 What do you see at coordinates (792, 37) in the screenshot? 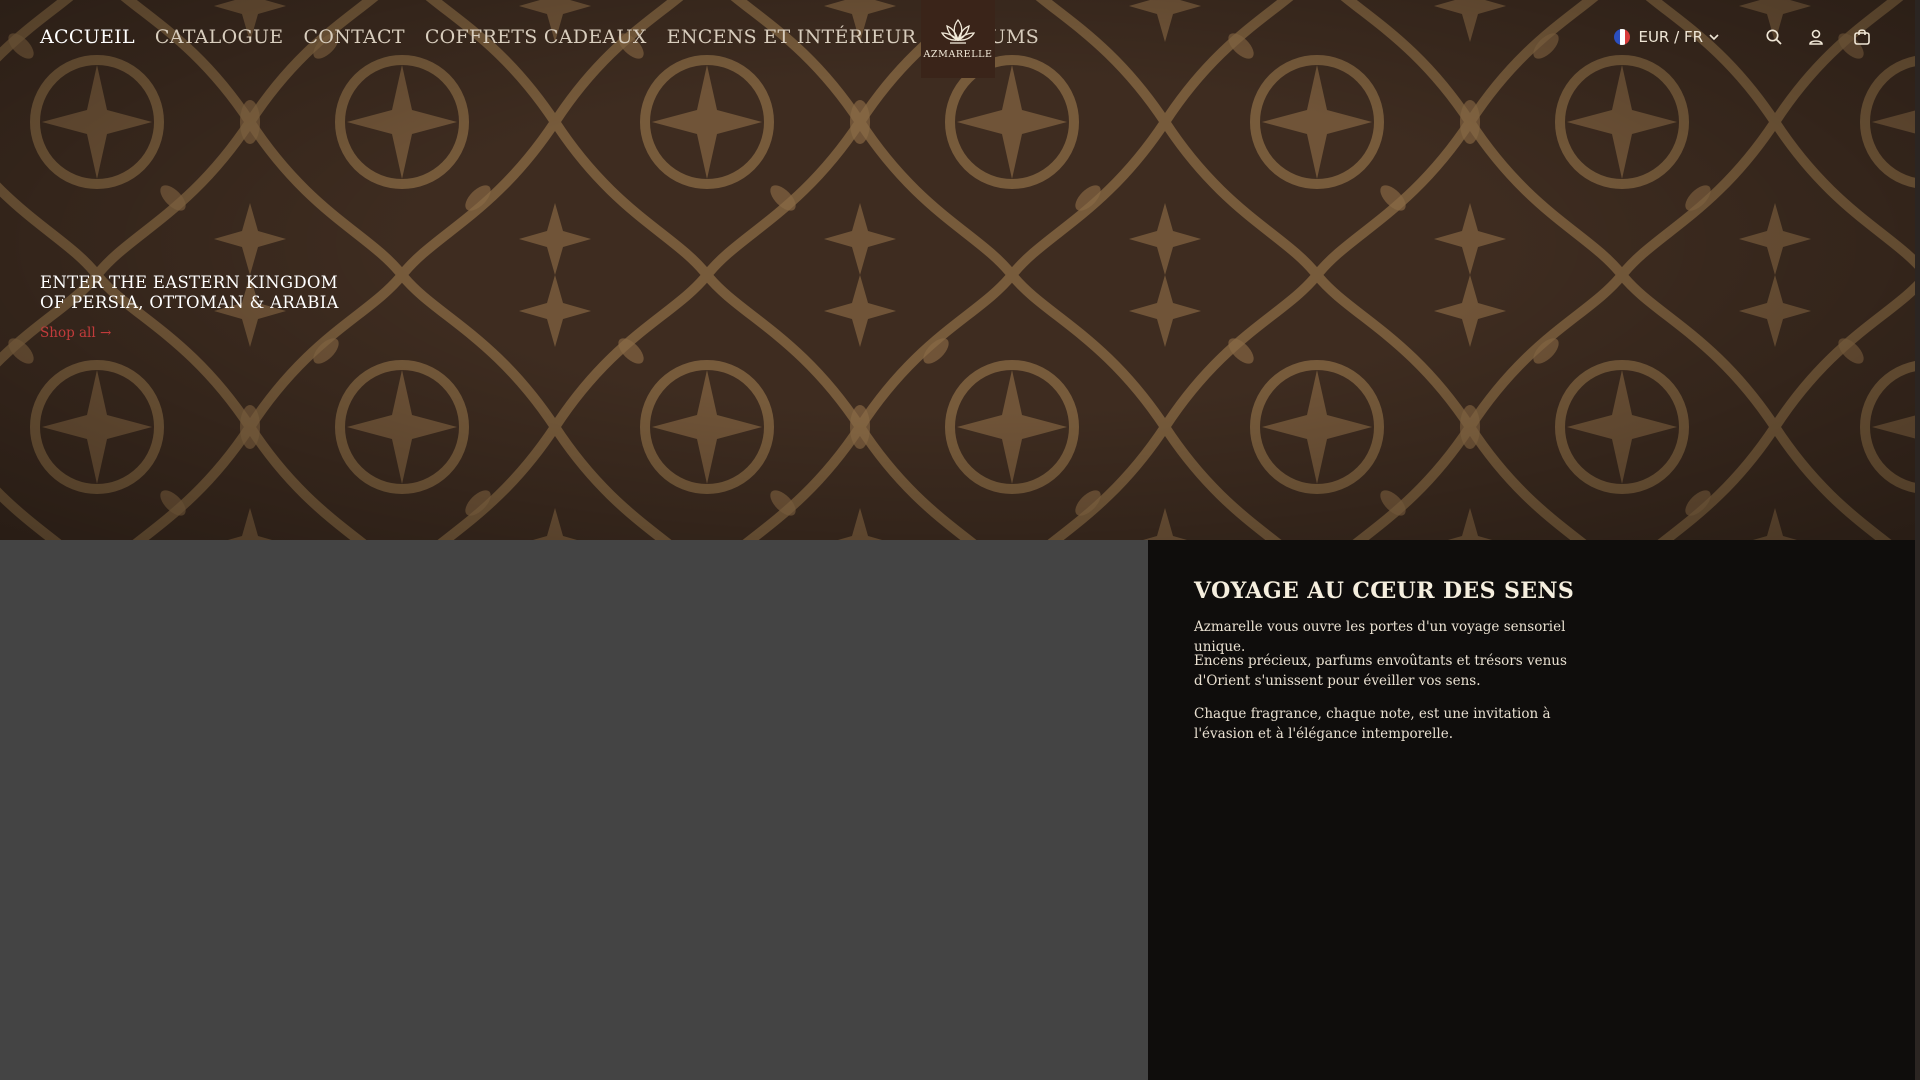
I see `nav-link-encens-interieur: ENCENS ET INTÉRIEUR` at bounding box center [792, 37].